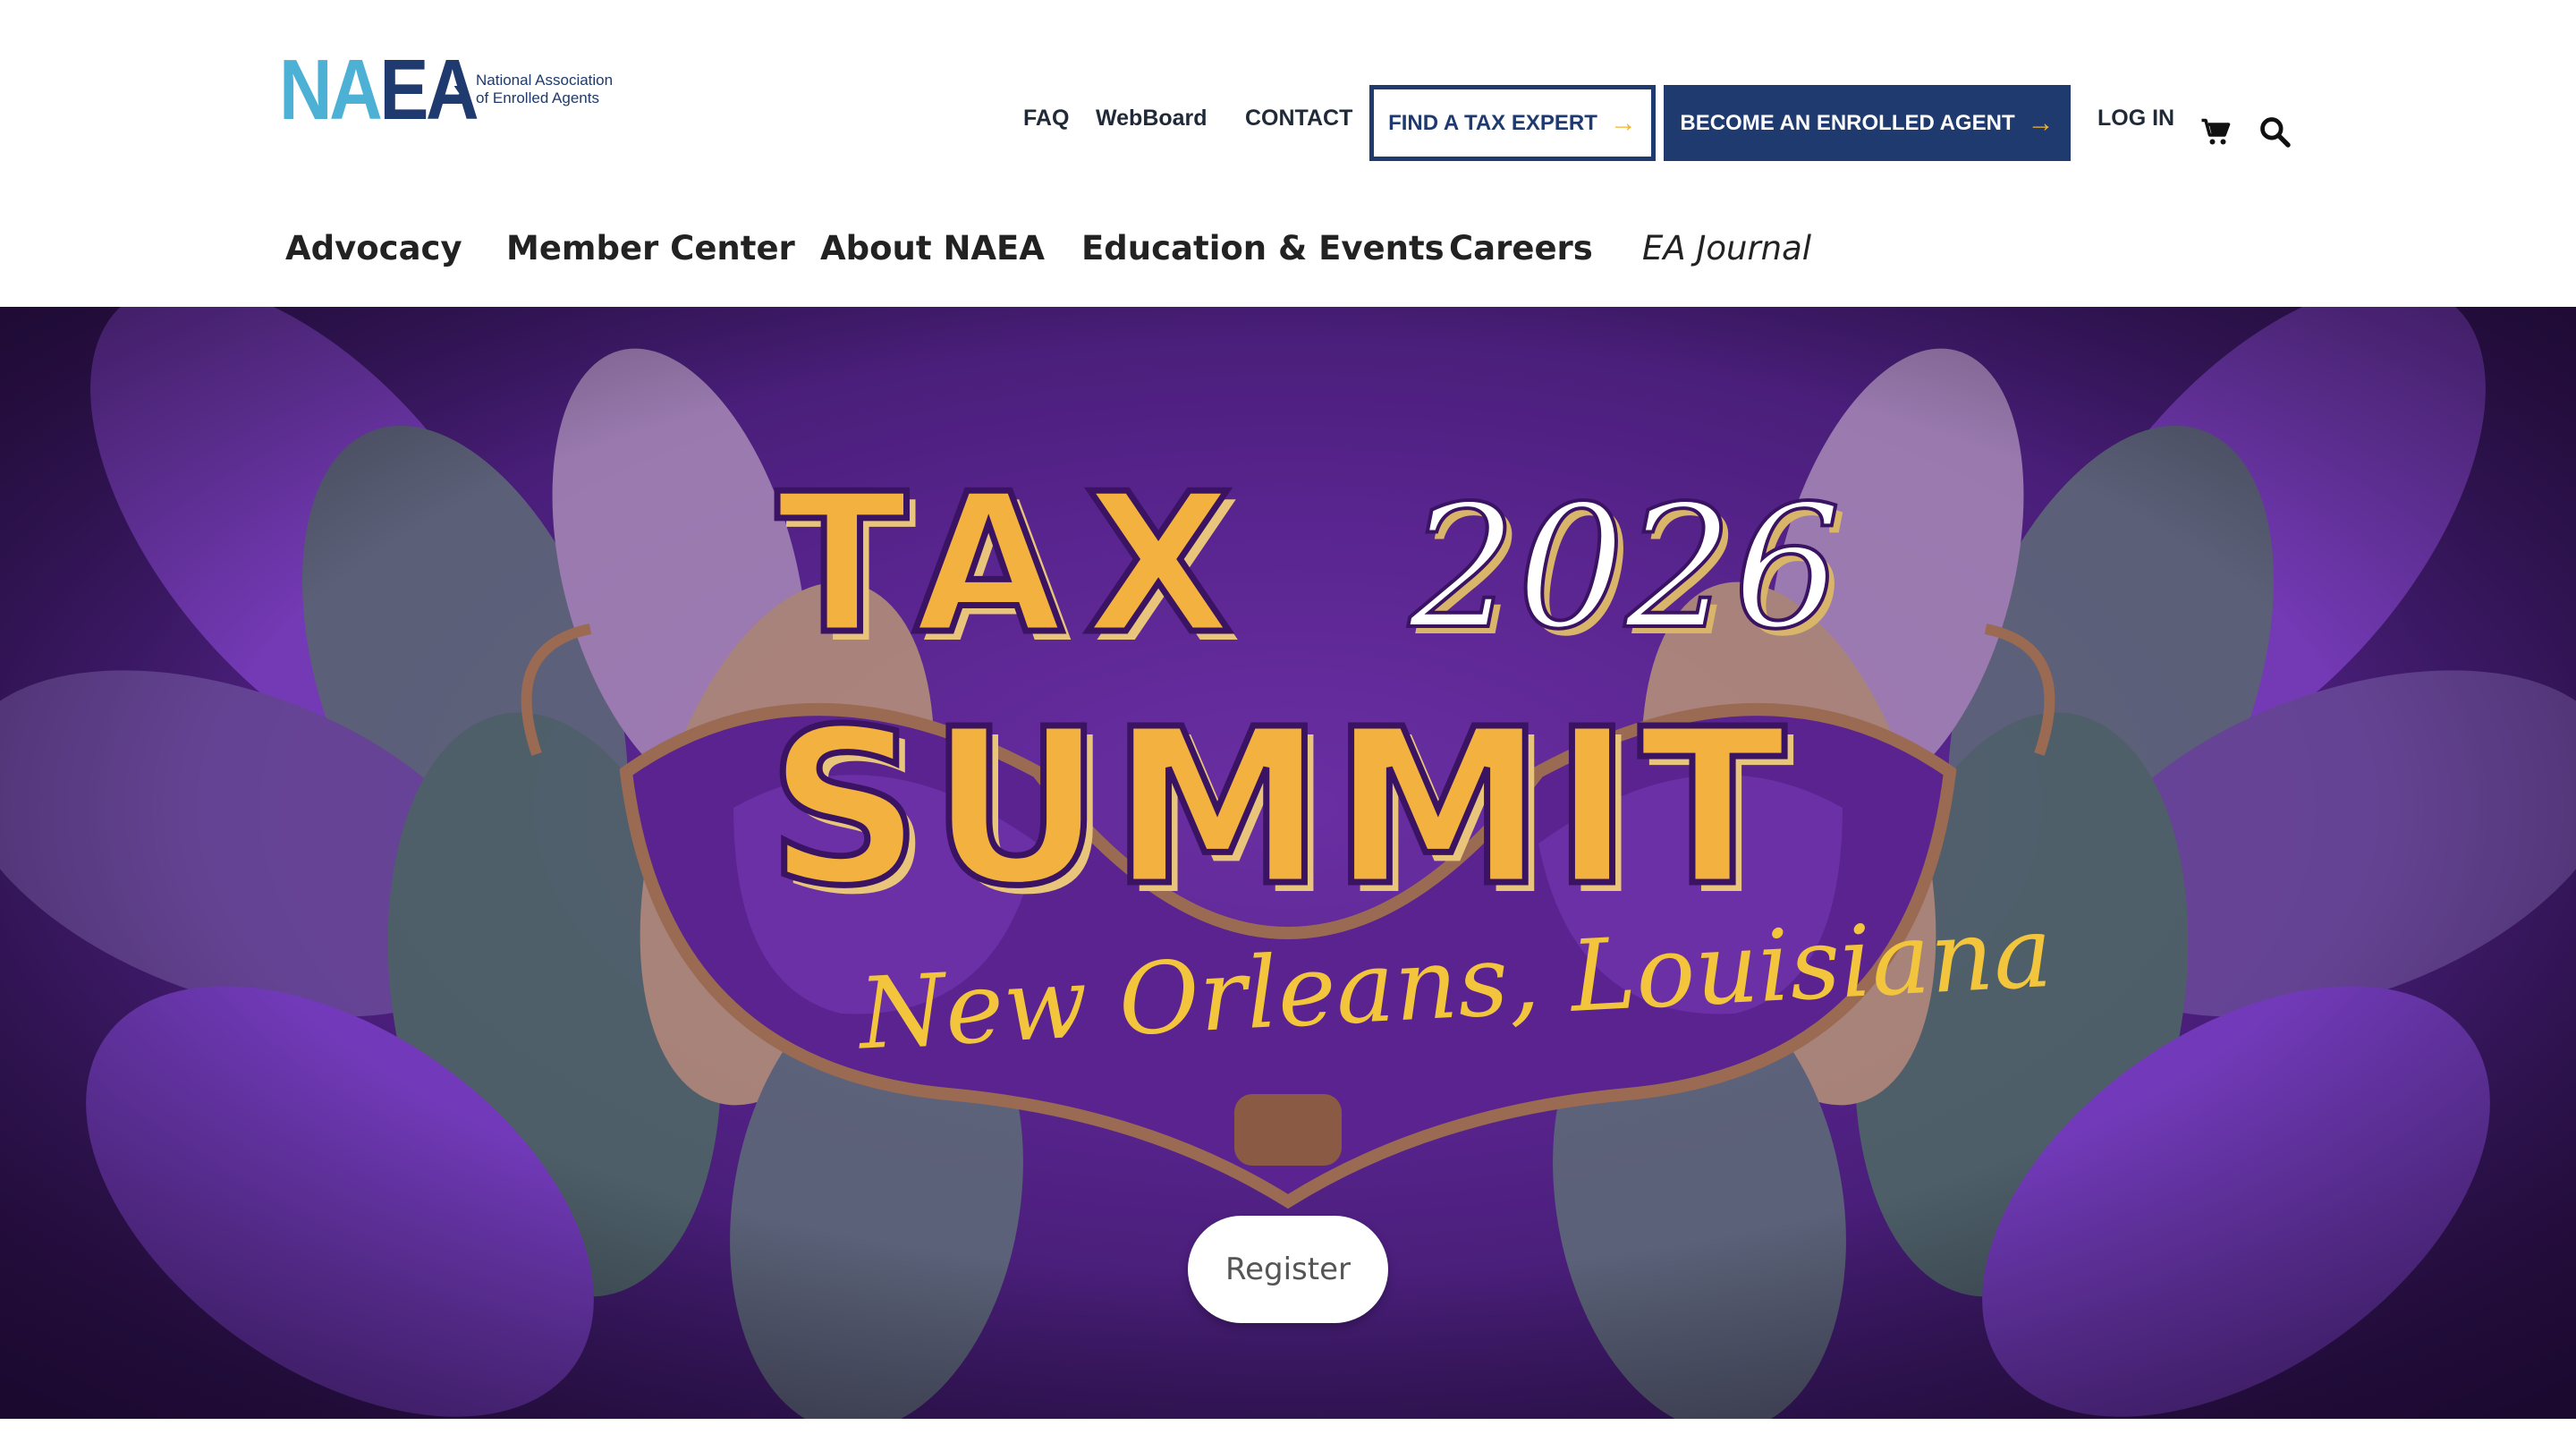 This screenshot has height=1451, width=2576. Describe the element at coordinates (1263, 248) in the screenshot. I see `nav-item-education-events: Education & Events` at that location.